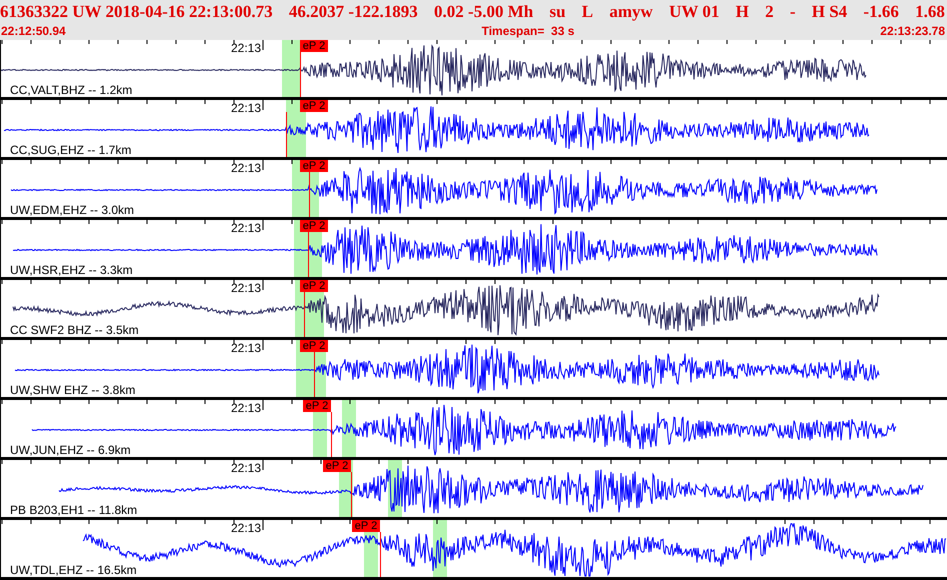  Describe the element at coordinates (73, 390) in the screenshot. I see `station-label: UW,SHW EHZ -- 3.8km` at that location.